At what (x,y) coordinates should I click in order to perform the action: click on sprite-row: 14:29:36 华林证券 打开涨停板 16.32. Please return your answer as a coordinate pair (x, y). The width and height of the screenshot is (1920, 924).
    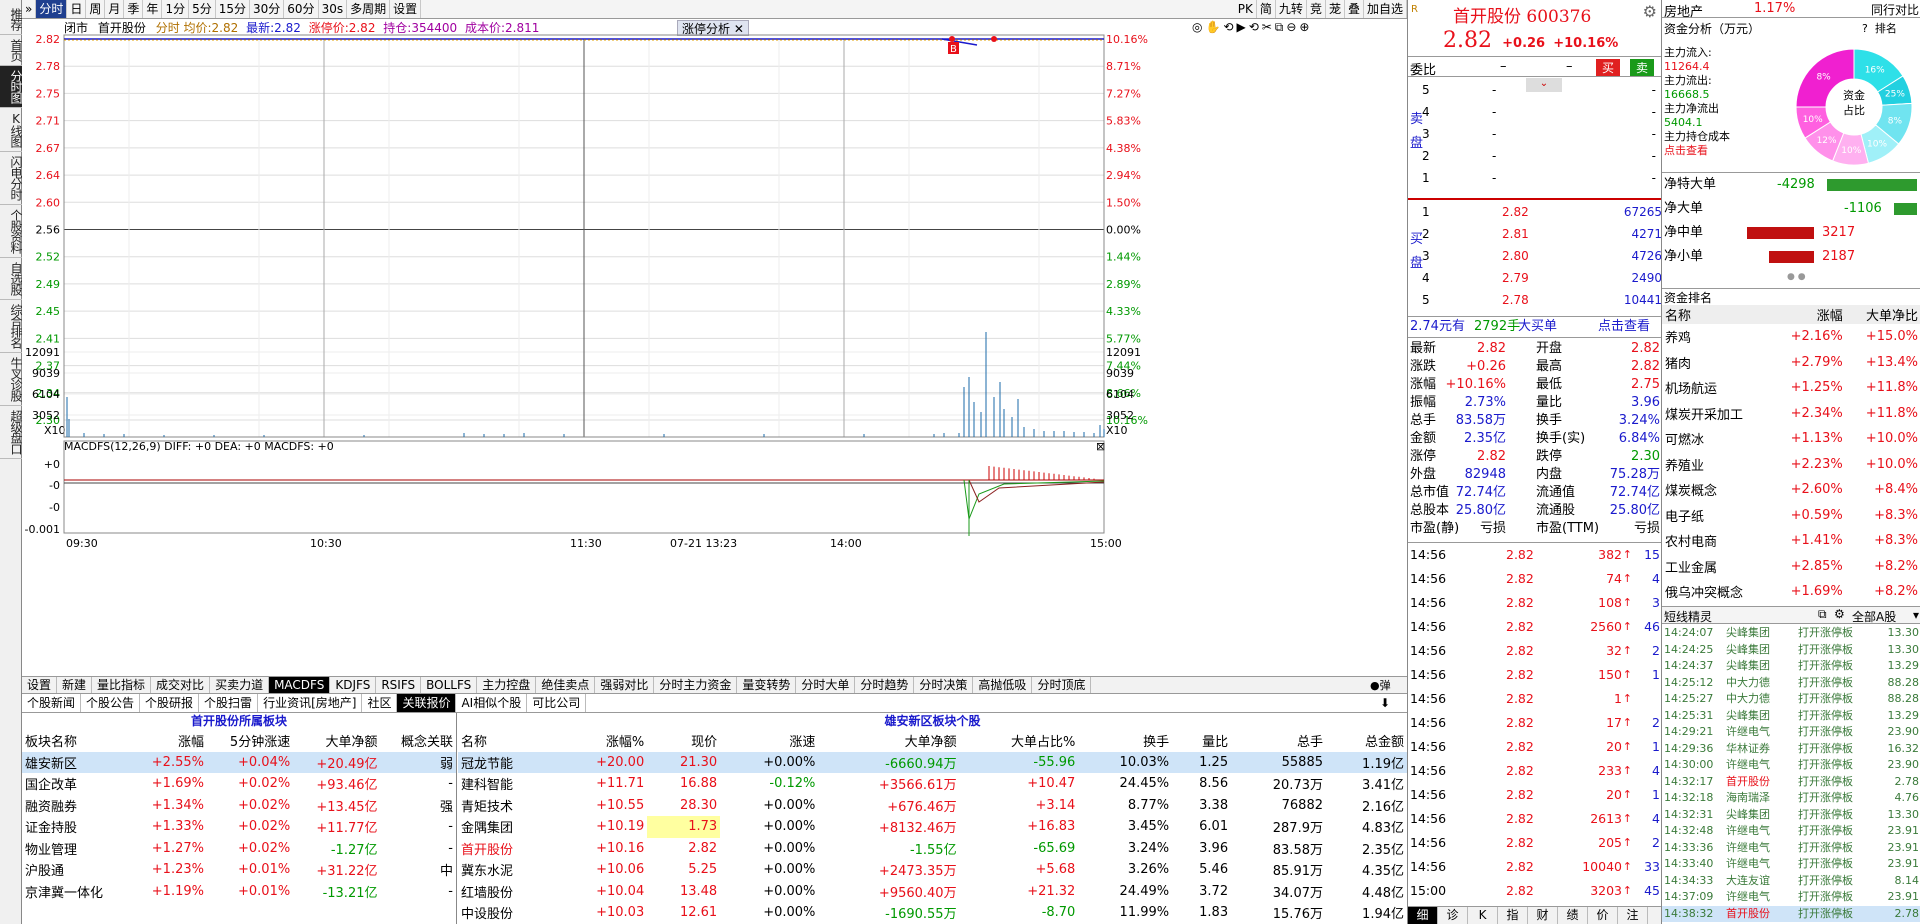
    Looking at the image, I should click on (1791, 749).